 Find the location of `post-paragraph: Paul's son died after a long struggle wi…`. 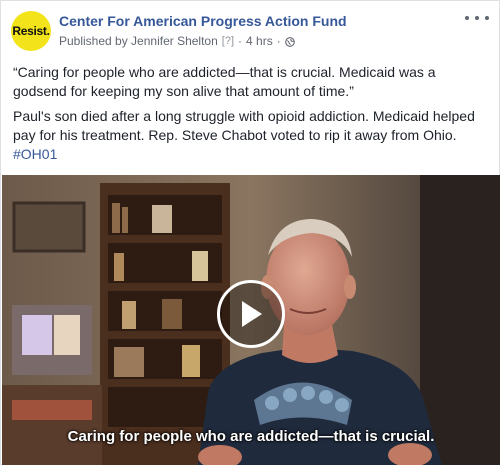

post-paragraph: Paul's son died after a long struggle wi… is located at coordinates (249, 135).